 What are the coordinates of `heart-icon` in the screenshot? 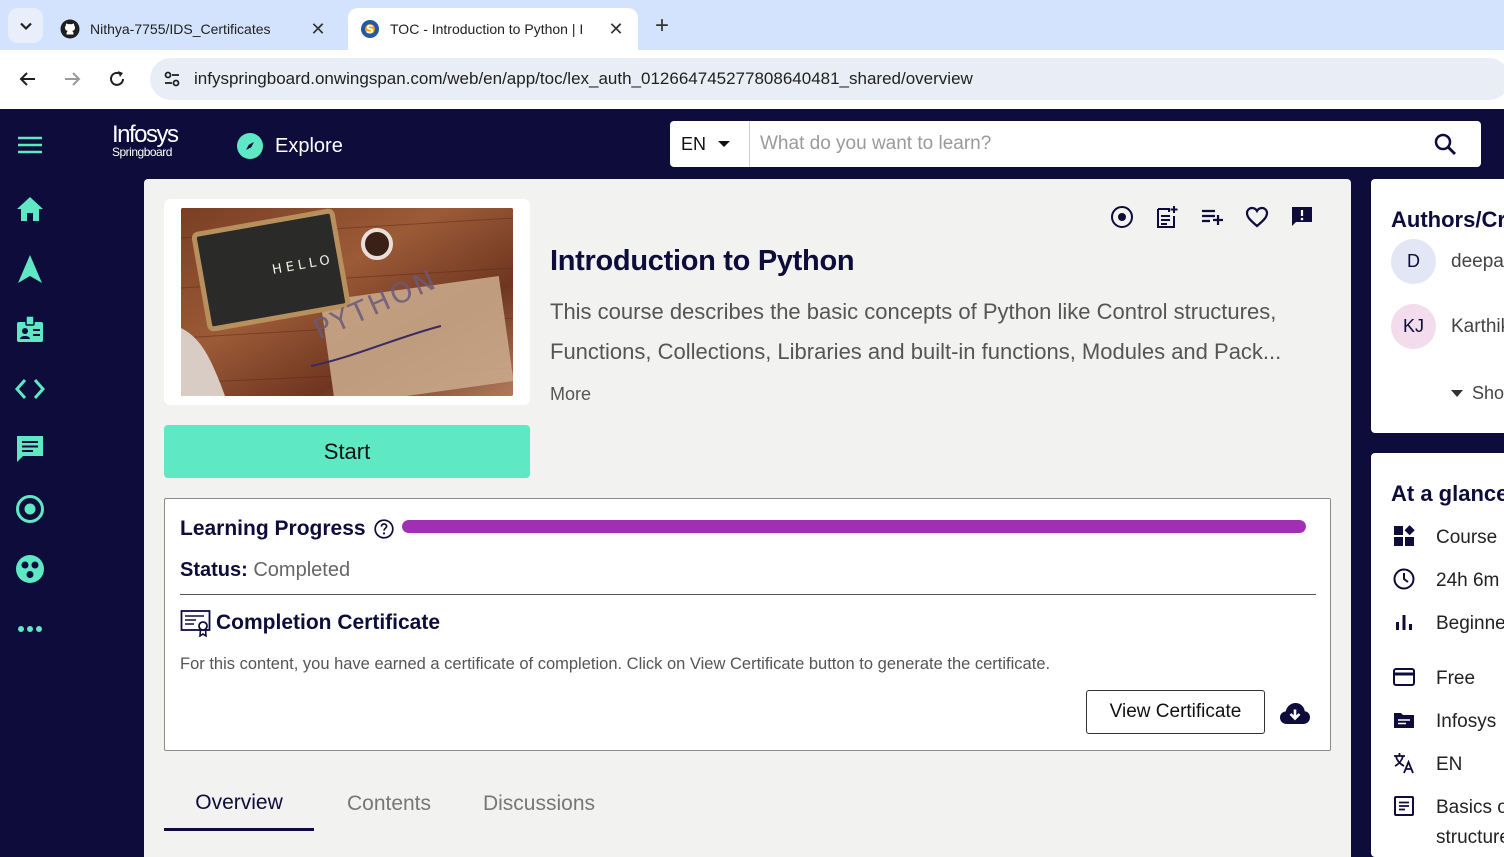 It's located at (1257, 217).